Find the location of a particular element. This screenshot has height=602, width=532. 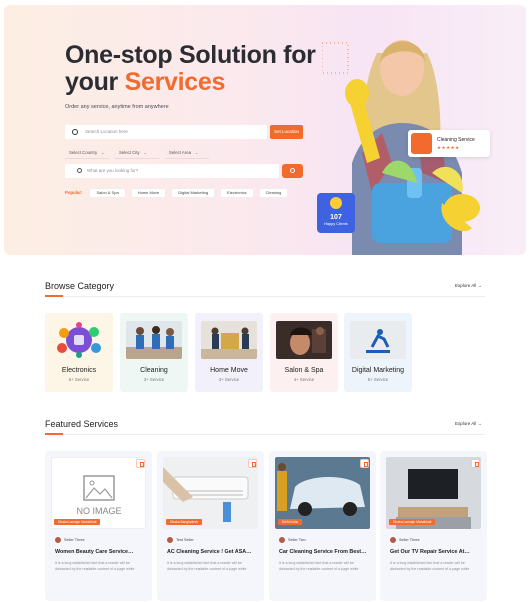

category-card-salon-spa: Salon & Spa 4+ Service is located at coordinates (304, 352).